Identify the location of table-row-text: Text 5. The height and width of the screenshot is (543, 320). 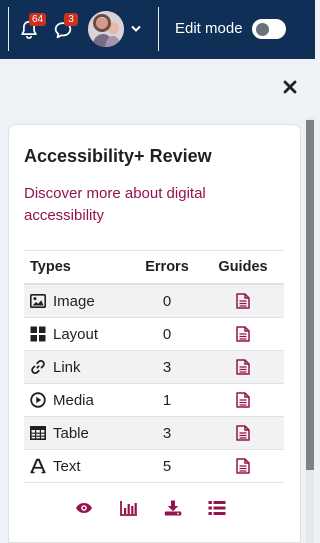
(154, 466).